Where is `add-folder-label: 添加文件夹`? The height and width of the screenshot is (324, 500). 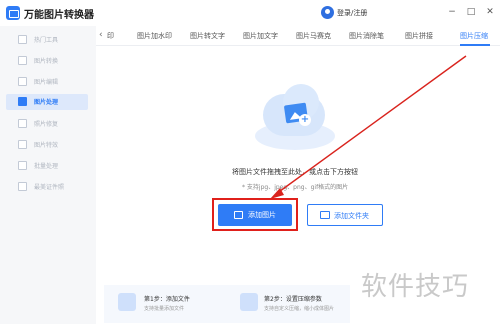
add-folder-label: 添加文件夹 is located at coordinates (351, 216).